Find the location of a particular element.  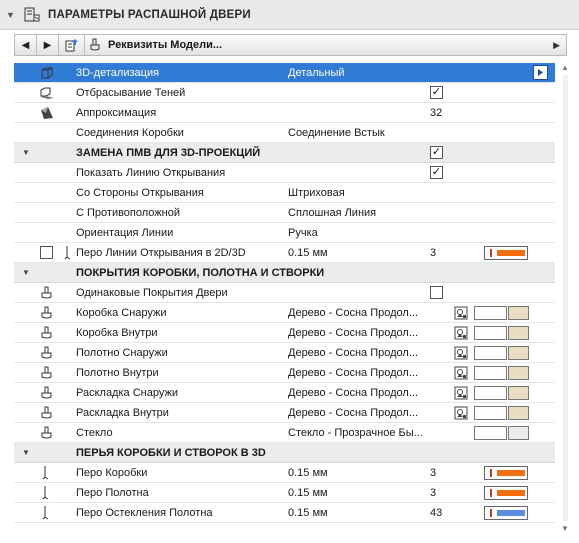

parameter-row: Одинаковые Покрытия Двери is located at coordinates (284, 293).